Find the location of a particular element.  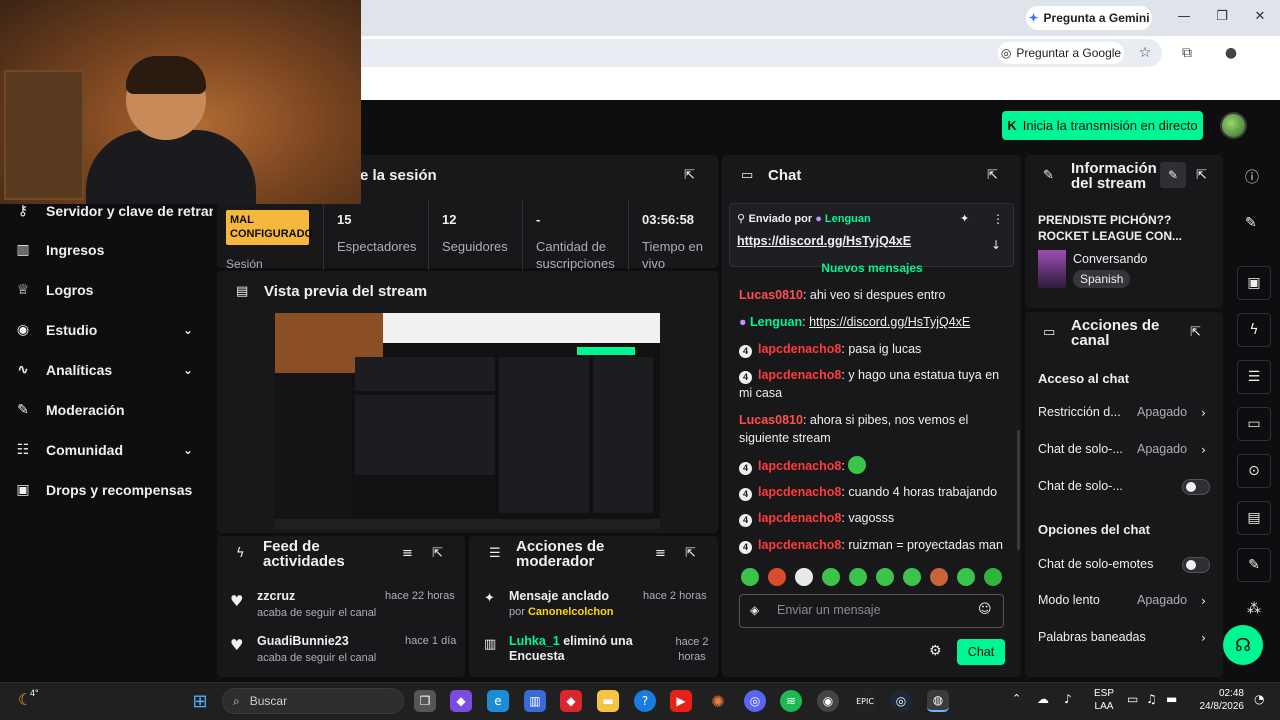

chat-scrollbar is located at coordinates (1018, 490).